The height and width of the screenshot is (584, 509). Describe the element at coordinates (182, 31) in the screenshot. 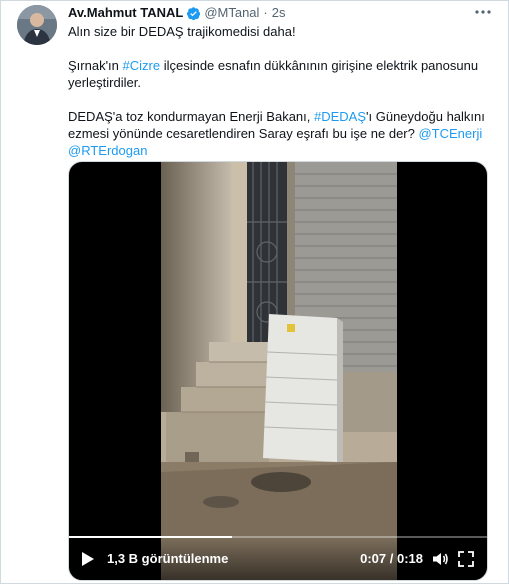

I see `paragraph-1-text: Alın size bir DEDAŞ trajikomedisi daha!` at that location.